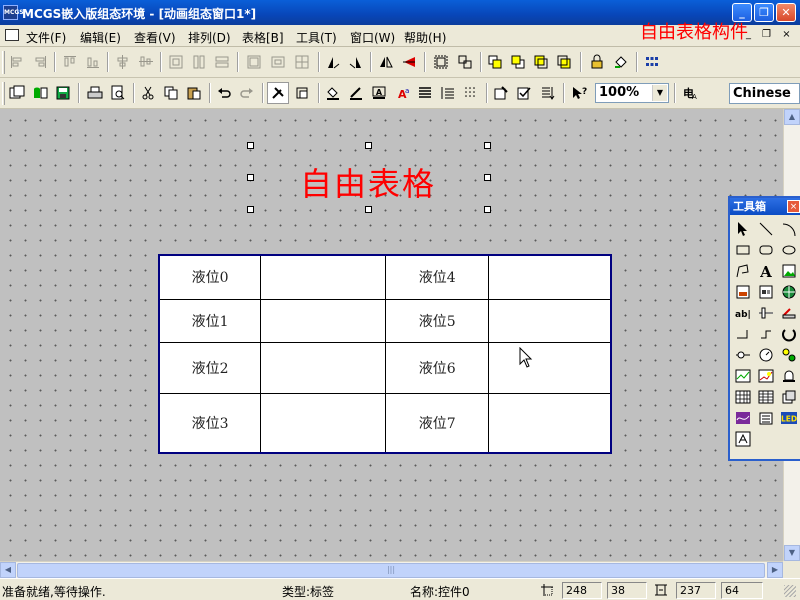 The width and height of the screenshot is (800, 600). I want to click on mdi-restore-button: ❐, so click(766, 35).